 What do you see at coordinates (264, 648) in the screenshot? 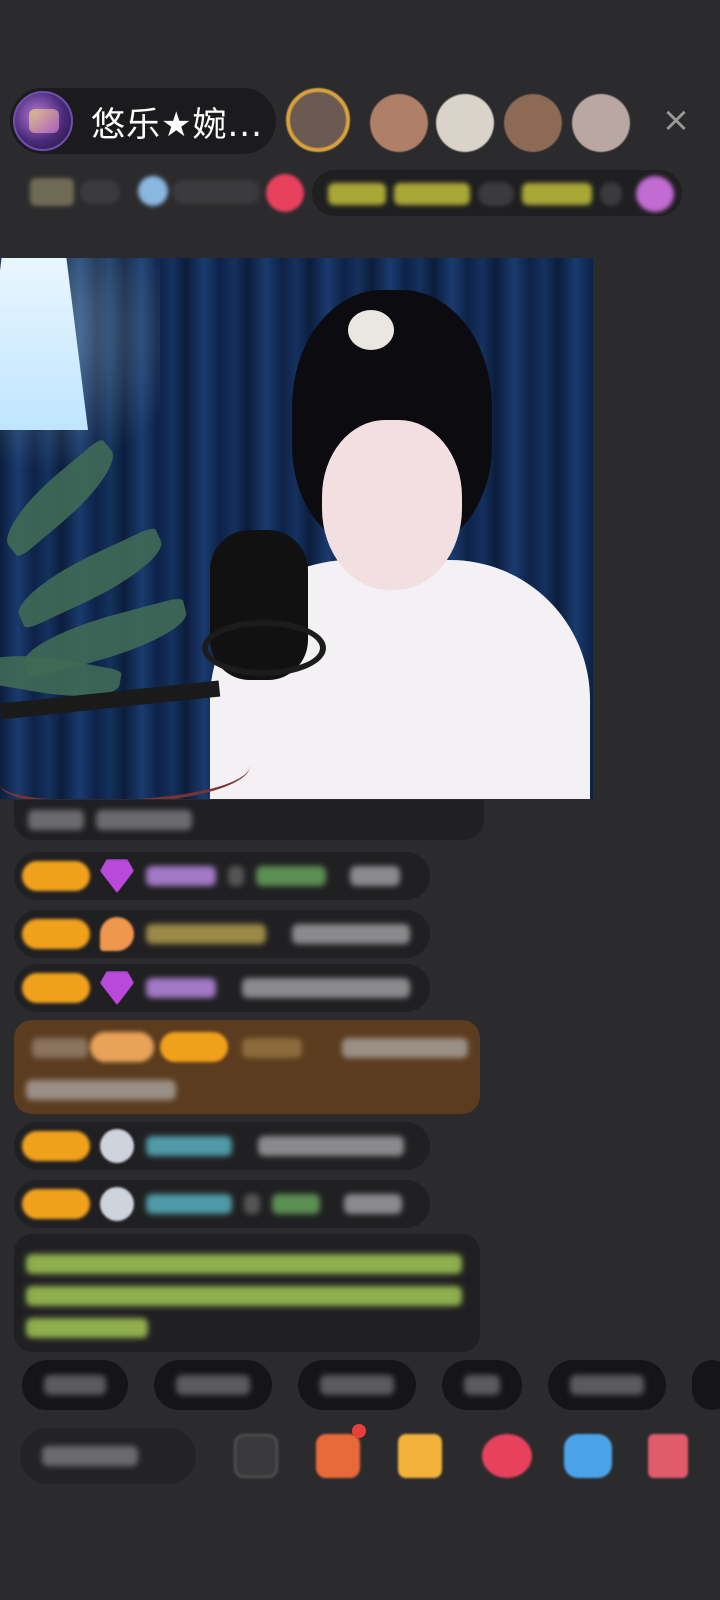
I see `microphone-mount` at bounding box center [264, 648].